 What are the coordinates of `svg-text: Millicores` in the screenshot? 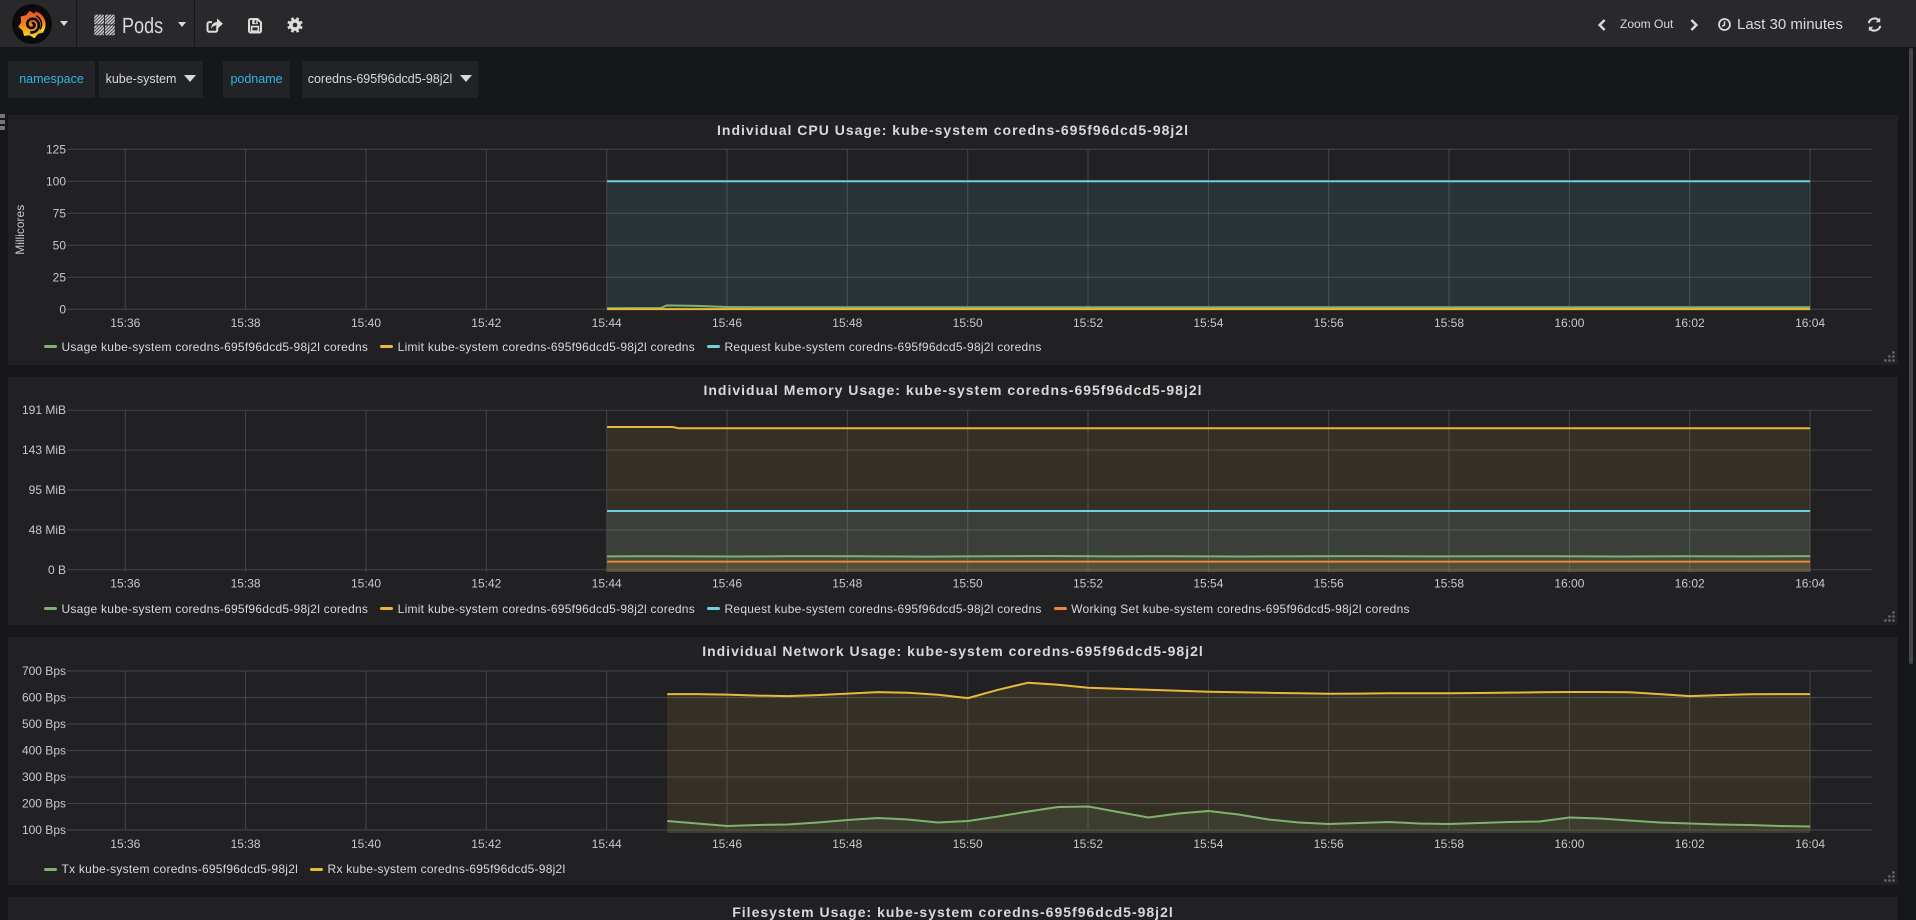 It's located at (20, 229).